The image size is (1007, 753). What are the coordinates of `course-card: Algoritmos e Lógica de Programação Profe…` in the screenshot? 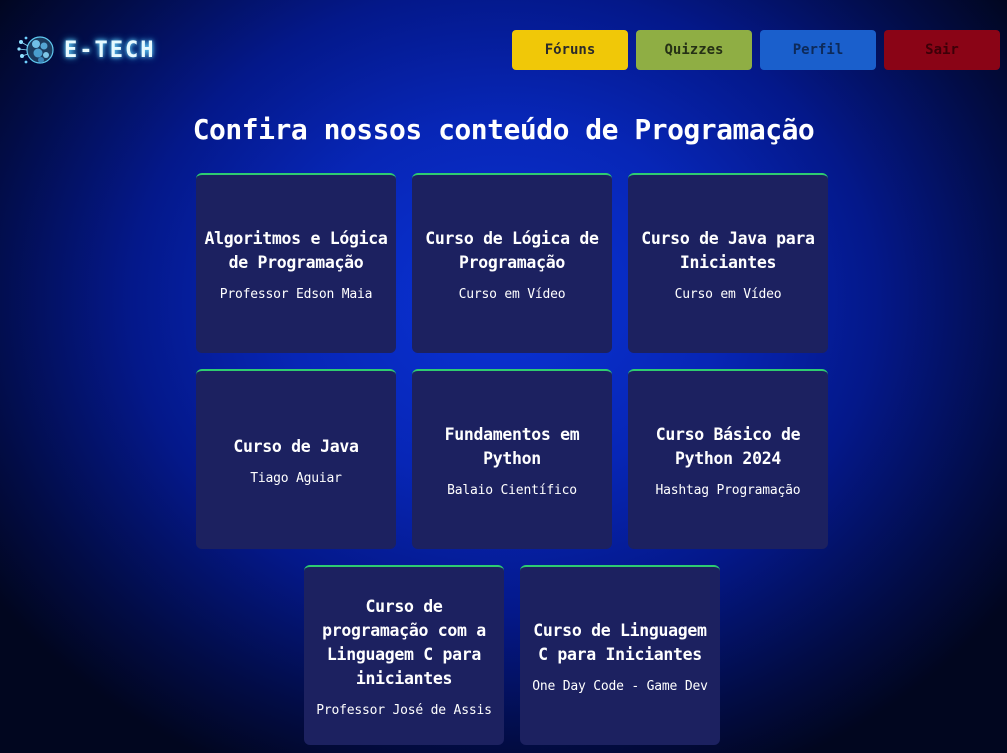 It's located at (296, 263).